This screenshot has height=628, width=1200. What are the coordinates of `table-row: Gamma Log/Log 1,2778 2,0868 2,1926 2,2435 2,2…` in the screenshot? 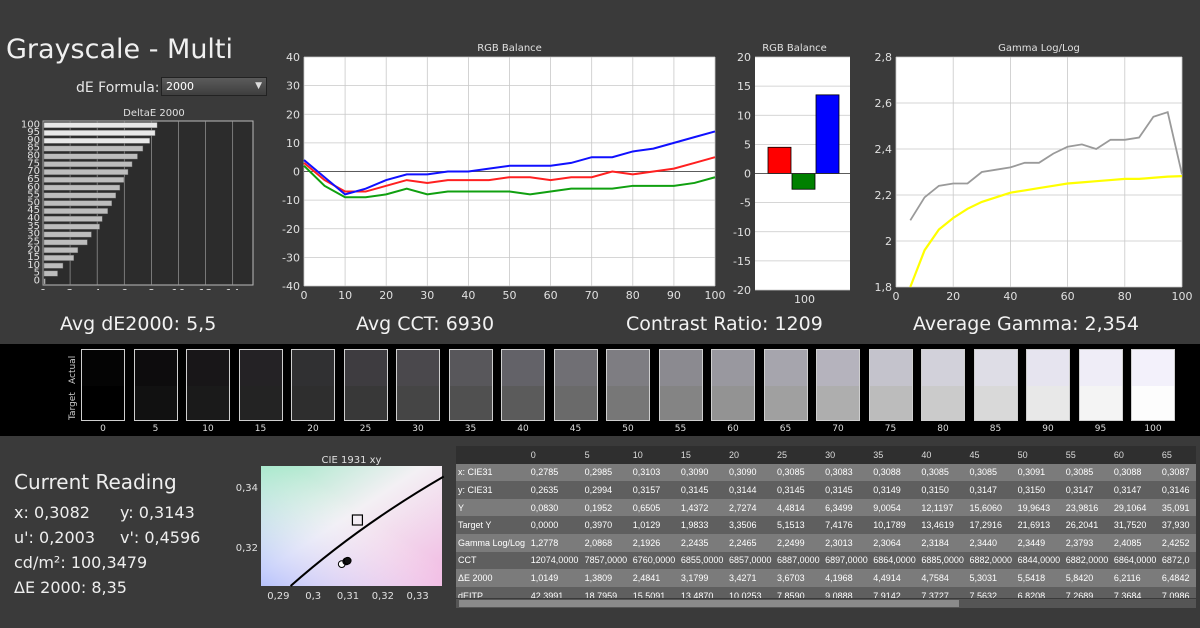 It's located at (826, 542).